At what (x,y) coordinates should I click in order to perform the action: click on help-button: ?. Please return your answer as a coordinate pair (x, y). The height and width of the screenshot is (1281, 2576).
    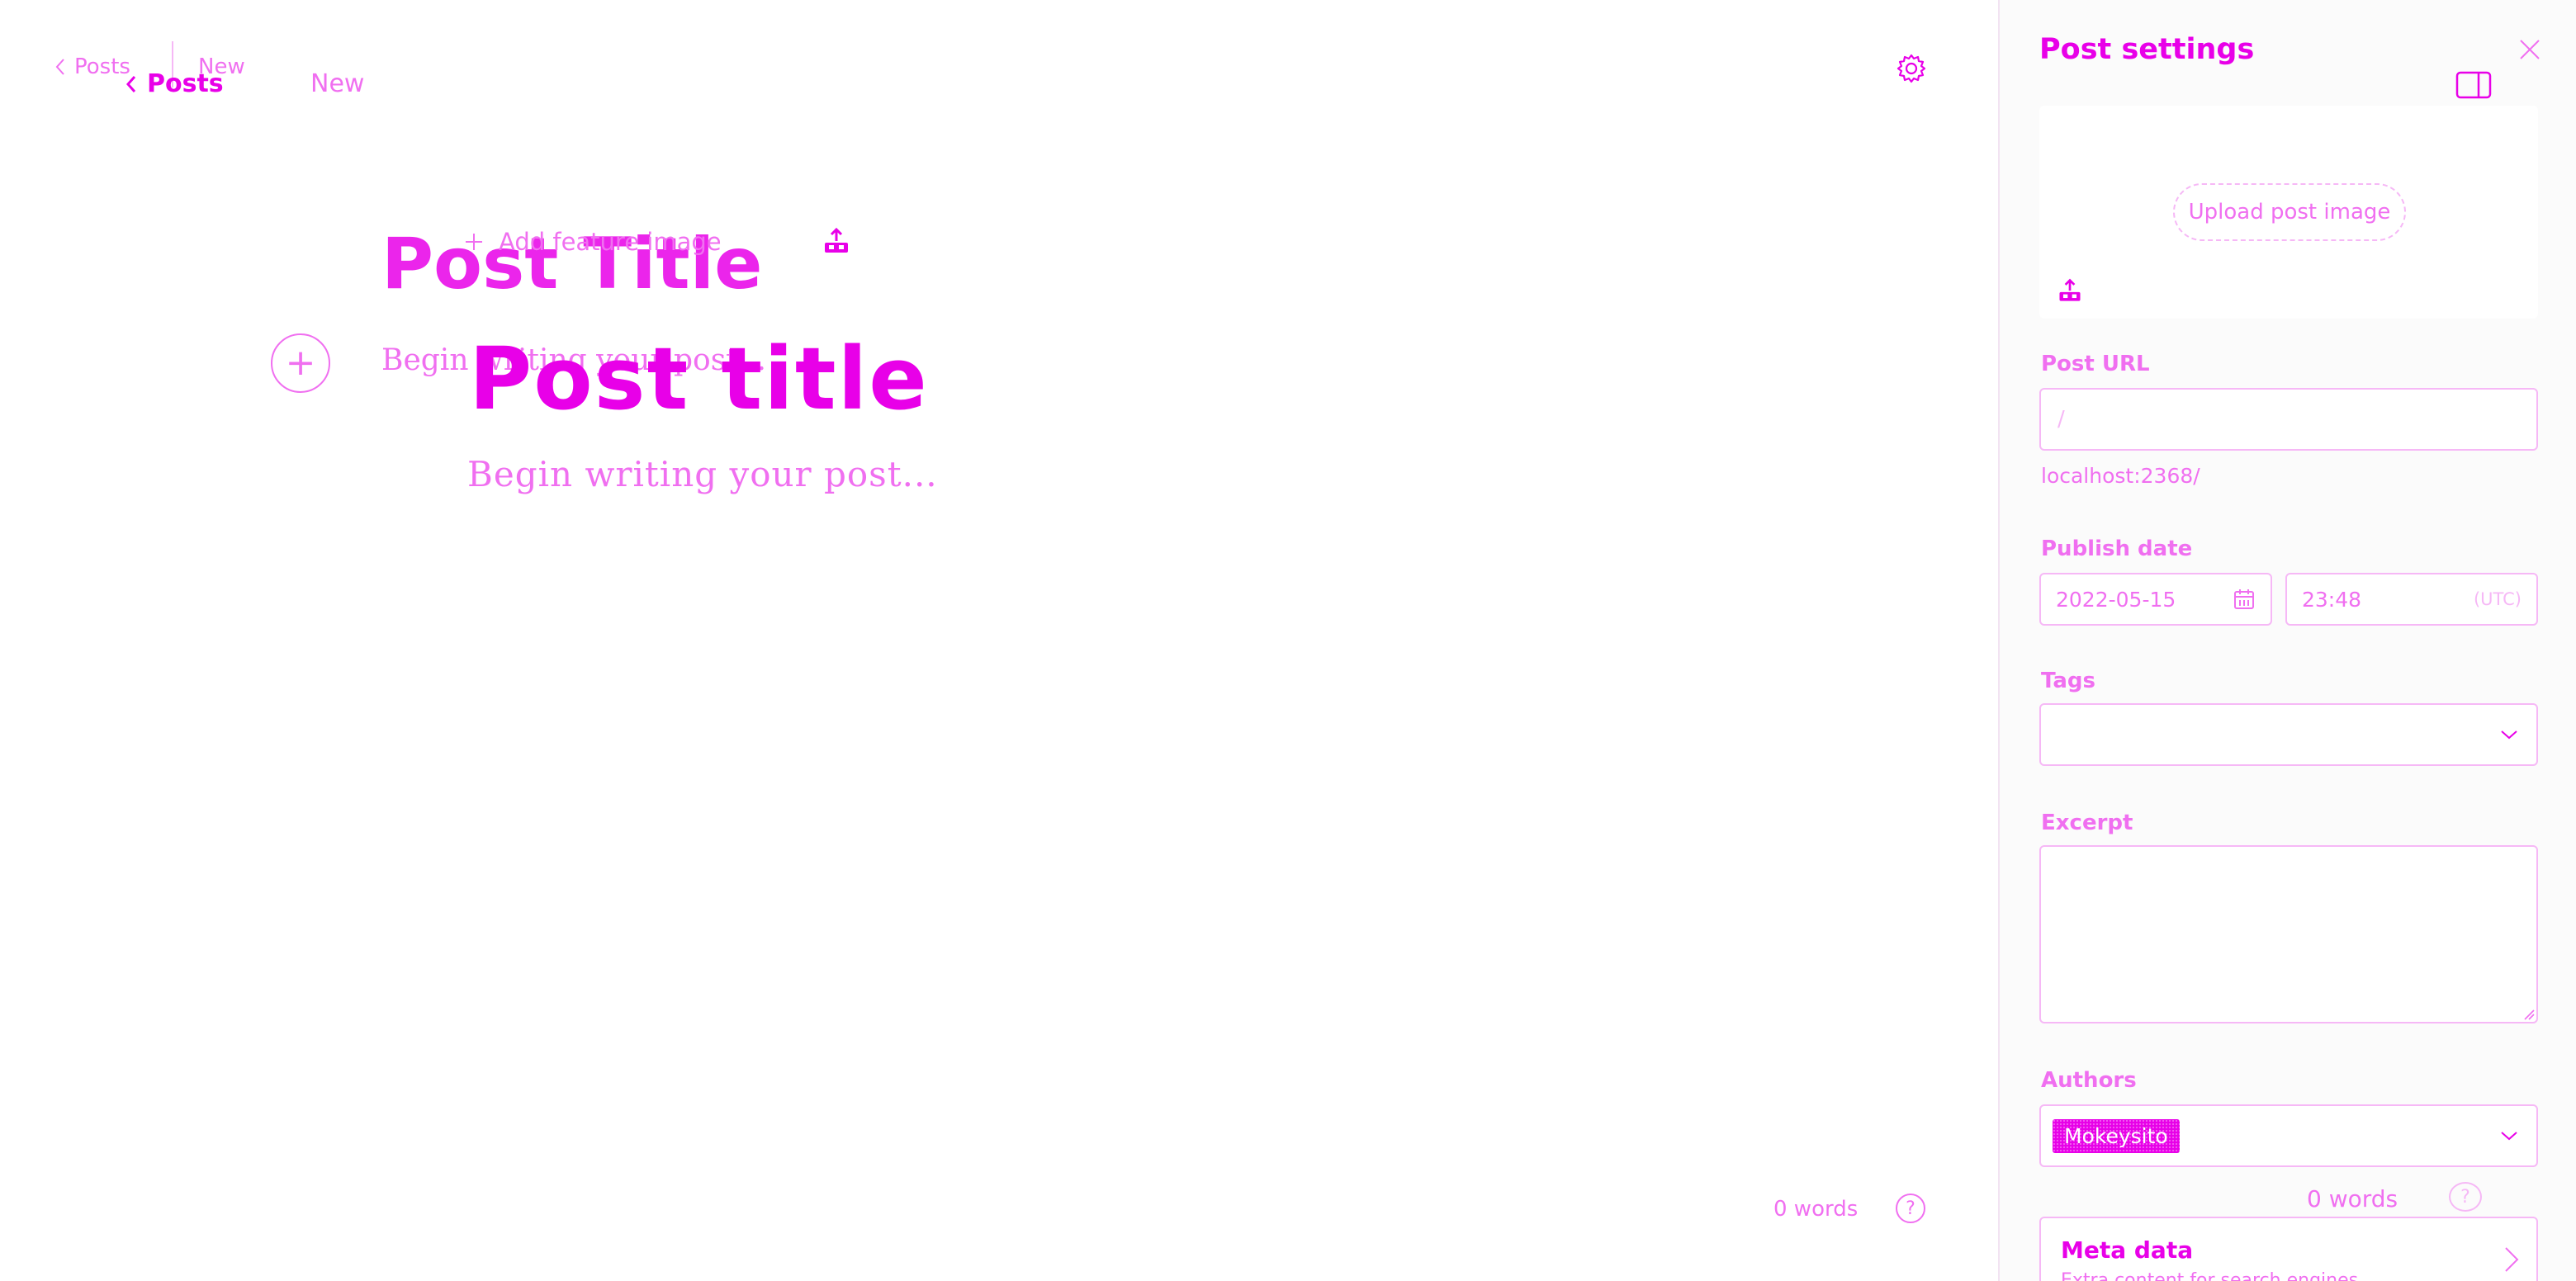
    Looking at the image, I should click on (1910, 1208).